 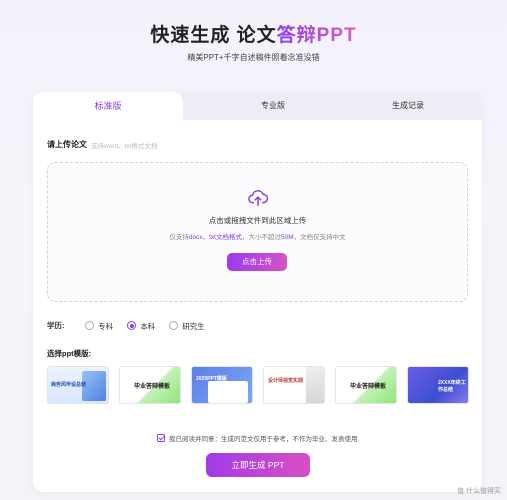 I want to click on agreement-text: 我已阅读并同意：生成的范文仅用于参考，不作为毕业、发表使用, so click(x=263, y=439).